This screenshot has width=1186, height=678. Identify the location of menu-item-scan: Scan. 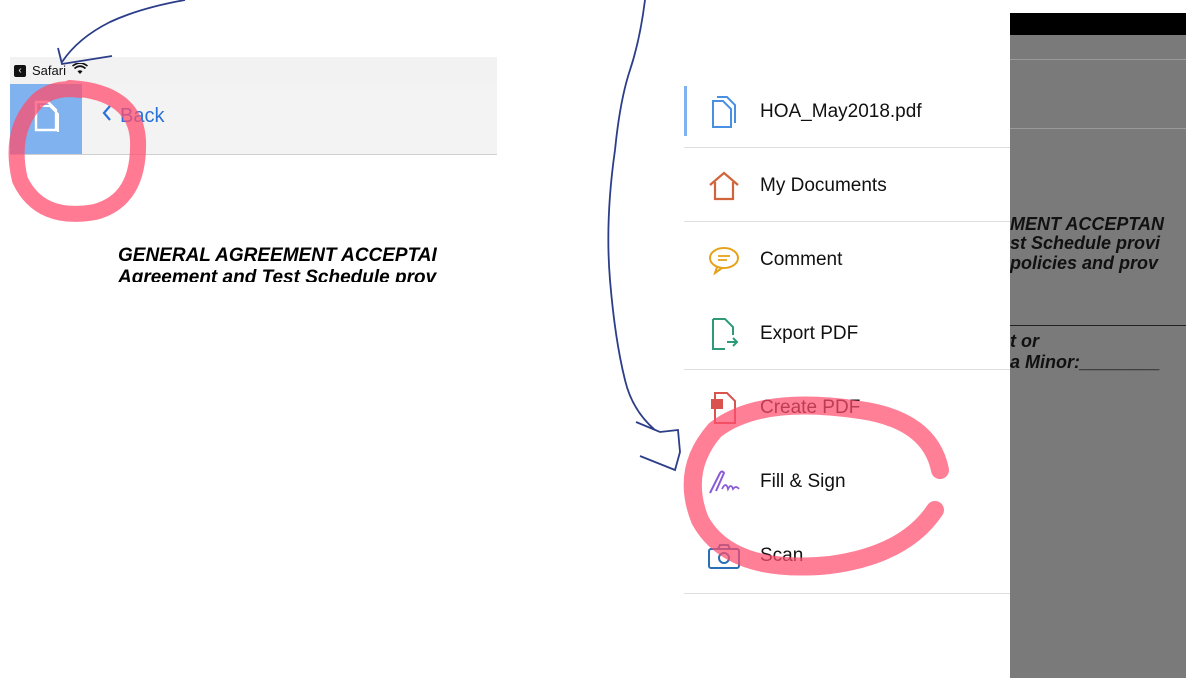
(848, 556).